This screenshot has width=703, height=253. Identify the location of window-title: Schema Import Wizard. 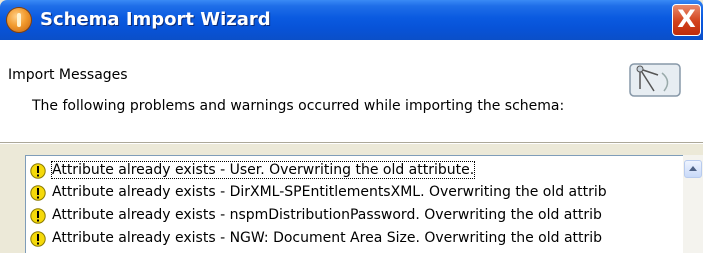
(155, 19).